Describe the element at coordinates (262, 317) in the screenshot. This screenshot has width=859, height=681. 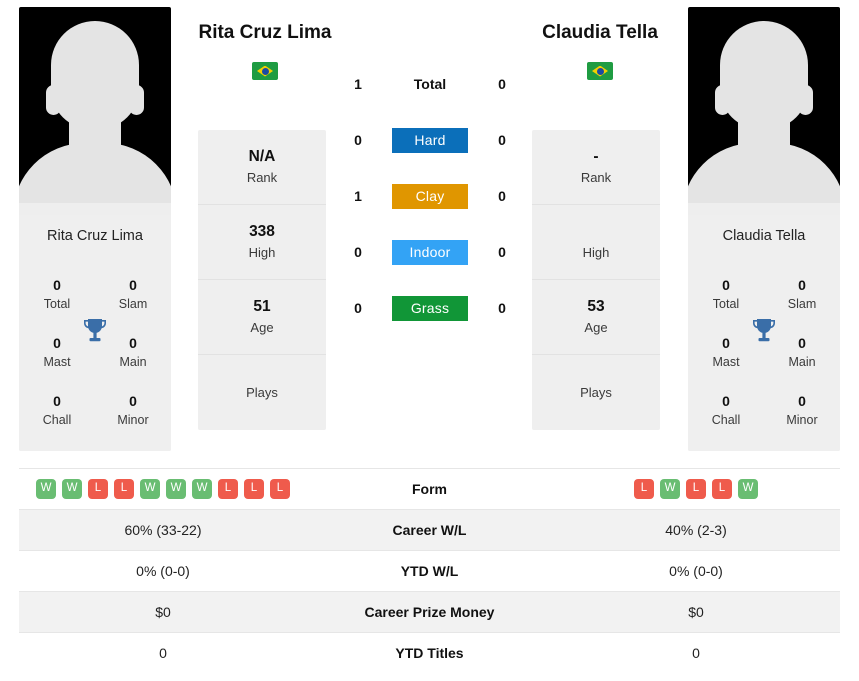
I see `profile-age-left: 51 Age` at that location.